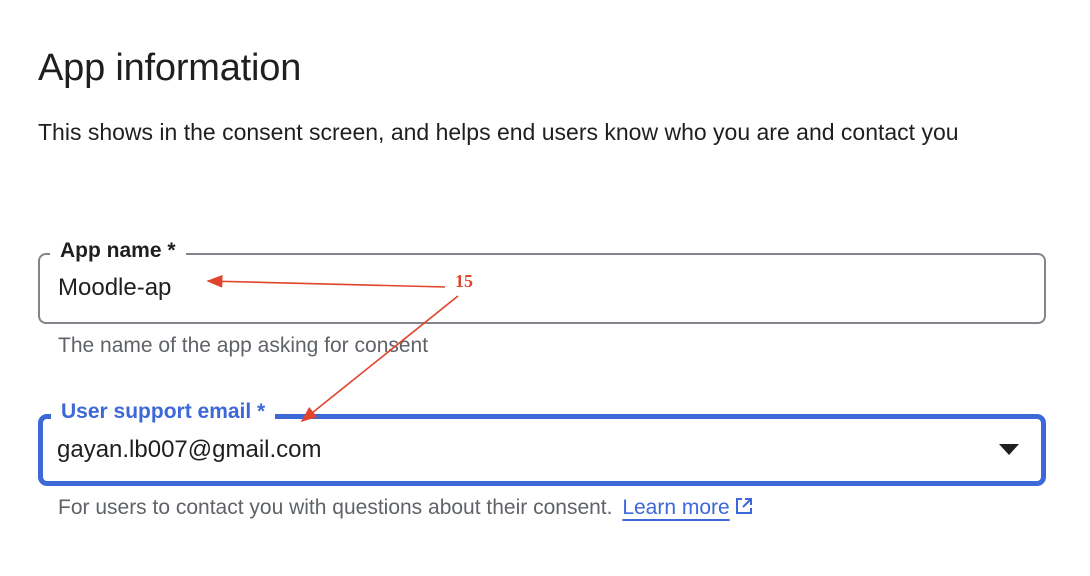 The height and width of the screenshot is (576, 1090). I want to click on annotation-number: 15, so click(464, 281).